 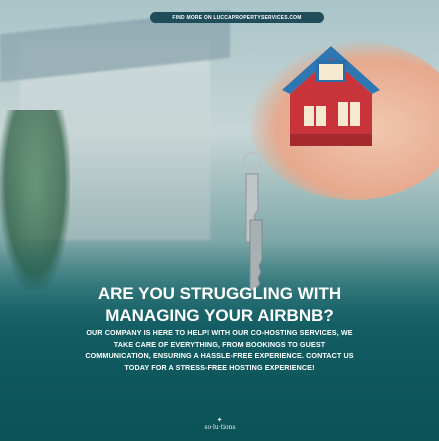 What do you see at coordinates (331, 96) in the screenshot?
I see `toy-house-icon` at bounding box center [331, 96].